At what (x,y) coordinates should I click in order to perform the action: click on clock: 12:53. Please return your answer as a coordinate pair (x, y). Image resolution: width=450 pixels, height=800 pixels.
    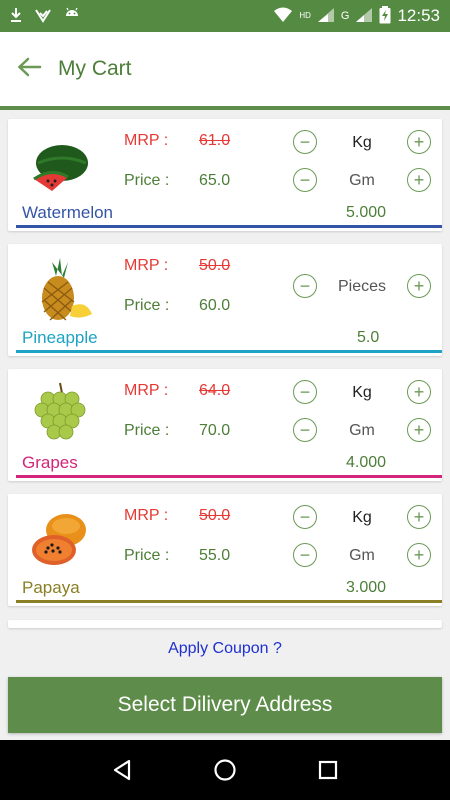
    Looking at the image, I should click on (418, 15).